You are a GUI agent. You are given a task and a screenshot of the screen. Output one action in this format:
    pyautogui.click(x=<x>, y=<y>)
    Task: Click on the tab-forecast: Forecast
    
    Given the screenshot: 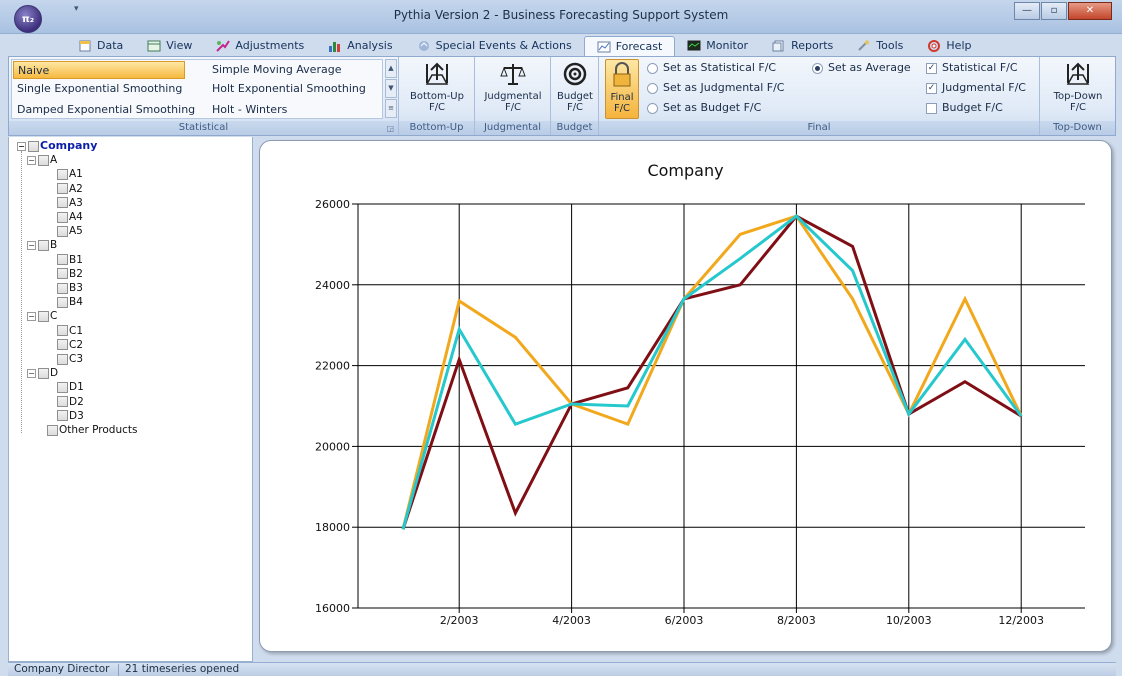 What is the action you would take?
    pyautogui.click(x=629, y=46)
    